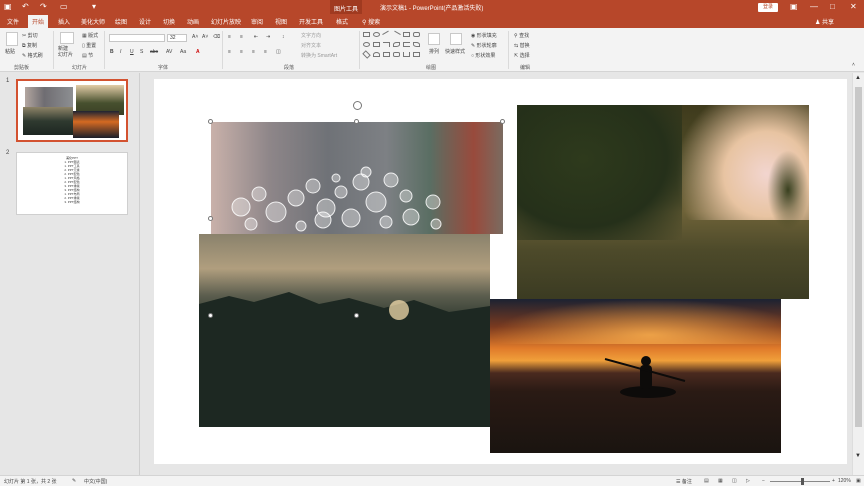  I want to click on italic-button: I, so click(120, 52).